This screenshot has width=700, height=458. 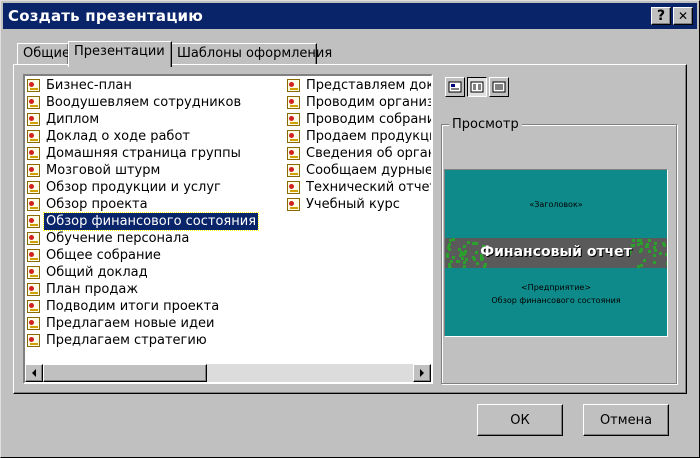 I want to click on list-item: Диплом, so click(x=142, y=119).